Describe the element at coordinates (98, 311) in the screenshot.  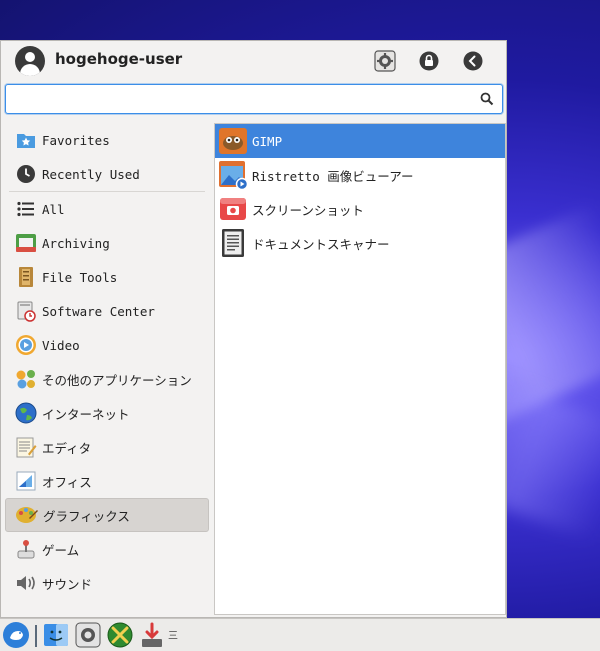
I see `sidebar-item-label: Software Center` at that location.